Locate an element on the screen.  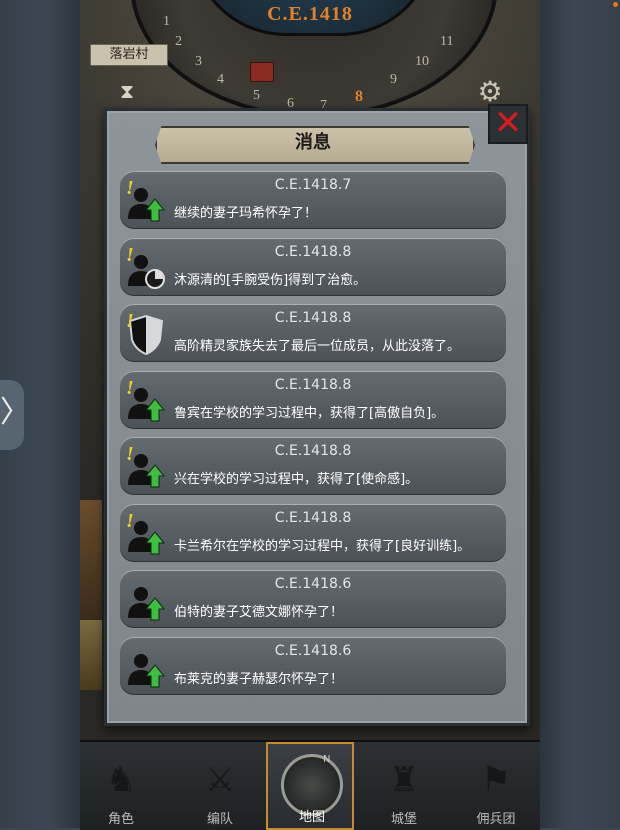
close-button: ✕ is located at coordinates (508, 124).